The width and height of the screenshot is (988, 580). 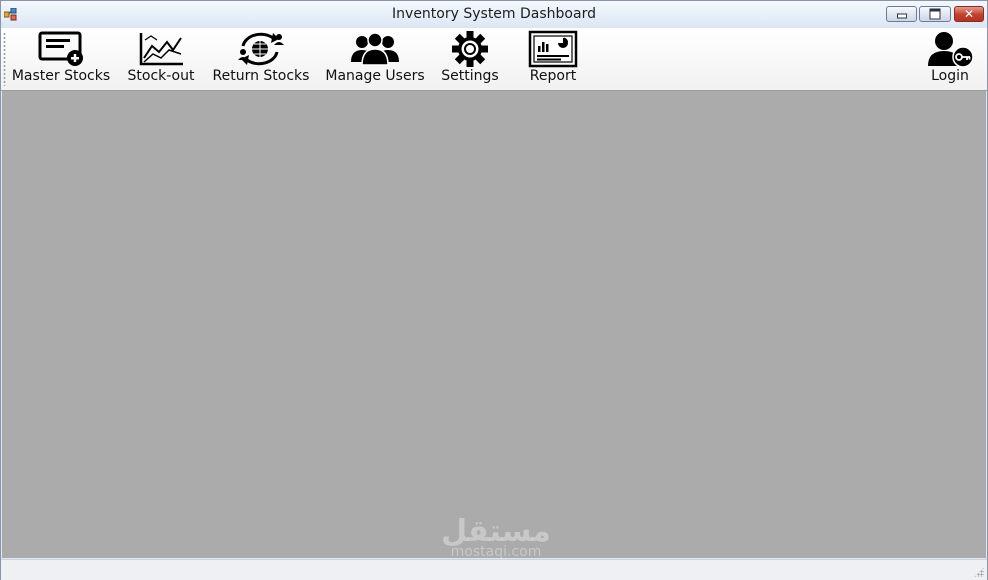 What do you see at coordinates (375, 49) in the screenshot?
I see `users-group-icon` at bounding box center [375, 49].